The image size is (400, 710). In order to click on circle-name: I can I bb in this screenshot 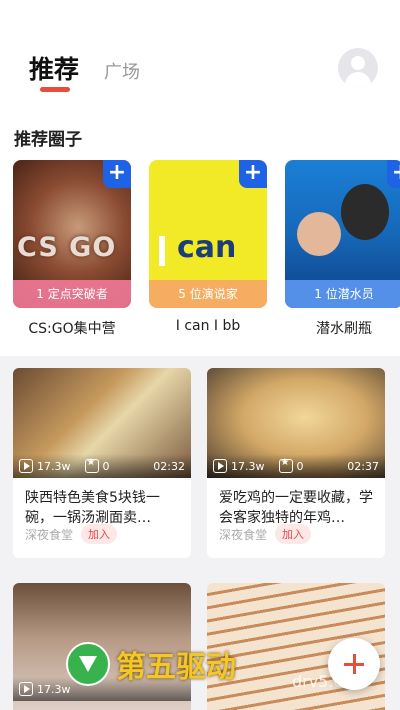, I will do `click(208, 326)`.